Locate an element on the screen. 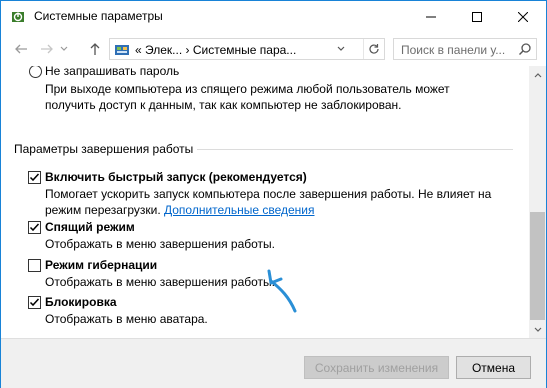  minimize-button is located at coordinates (431, 16).